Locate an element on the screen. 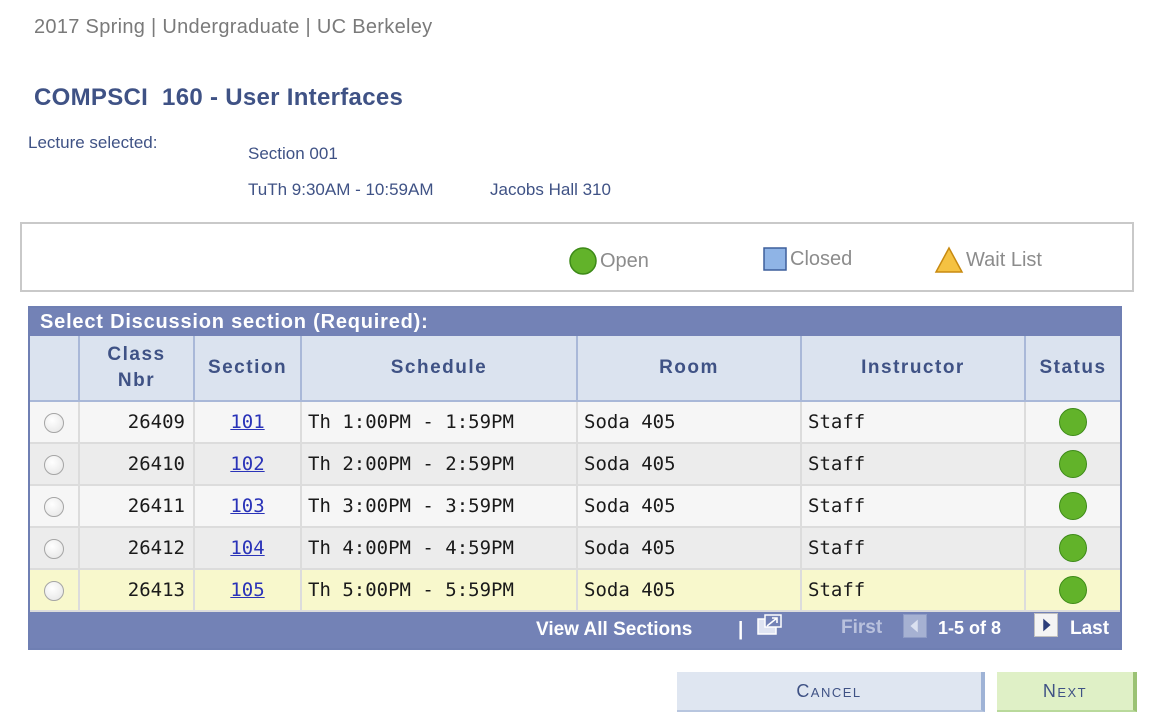  lecture-room: Jacobs Hall 310 is located at coordinates (550, 189).